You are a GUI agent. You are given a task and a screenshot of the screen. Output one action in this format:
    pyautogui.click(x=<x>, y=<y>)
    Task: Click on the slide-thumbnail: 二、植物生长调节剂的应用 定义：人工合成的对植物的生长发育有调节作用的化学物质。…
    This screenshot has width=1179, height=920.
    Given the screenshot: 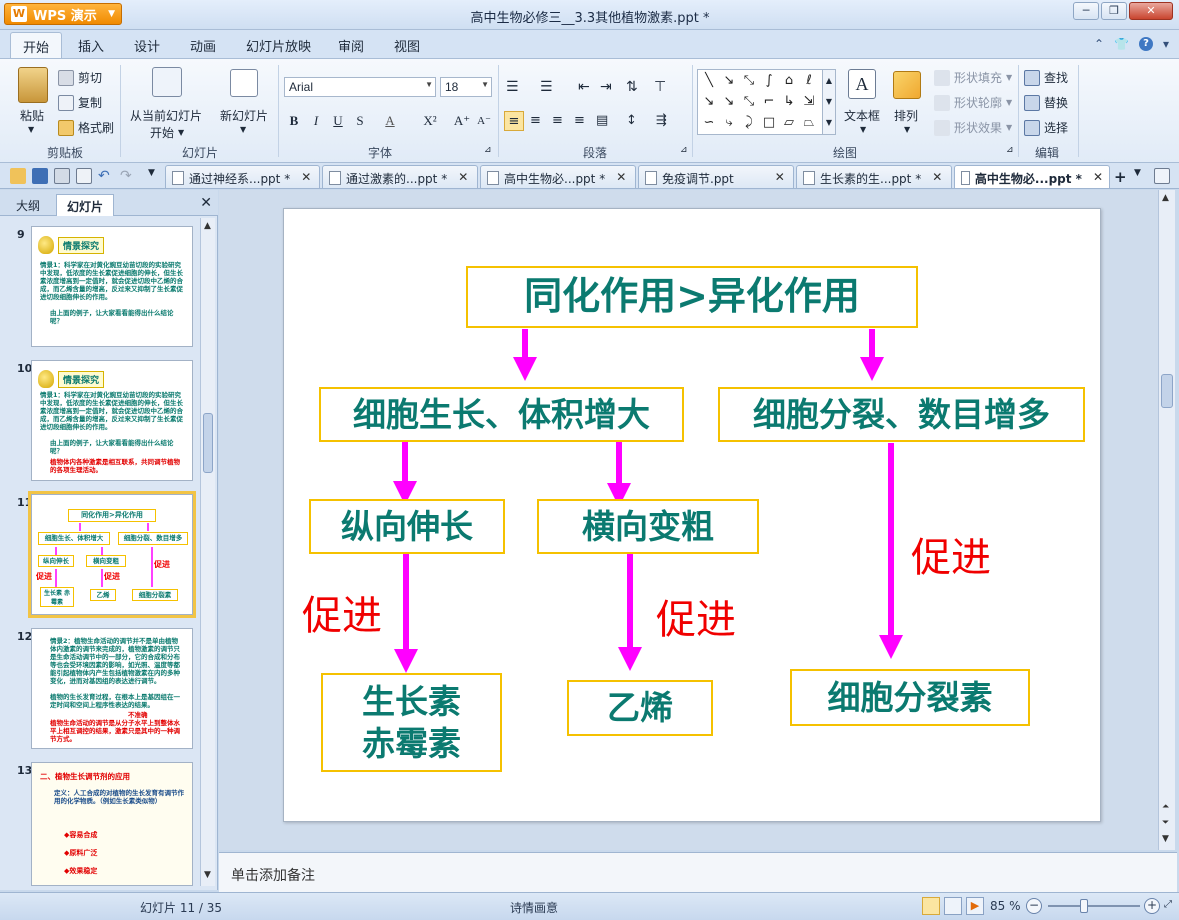 What is the action you would take?
    pyautogui.click(x=112, y=824)
    